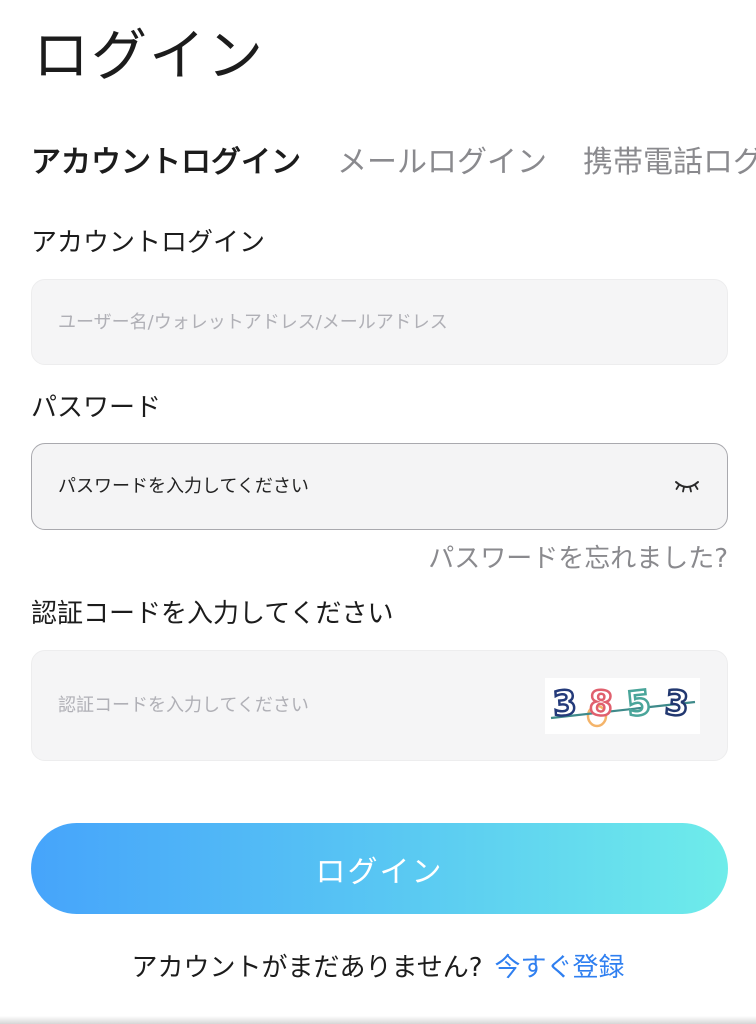  I want to click on account-input-box, so click(379, 322).